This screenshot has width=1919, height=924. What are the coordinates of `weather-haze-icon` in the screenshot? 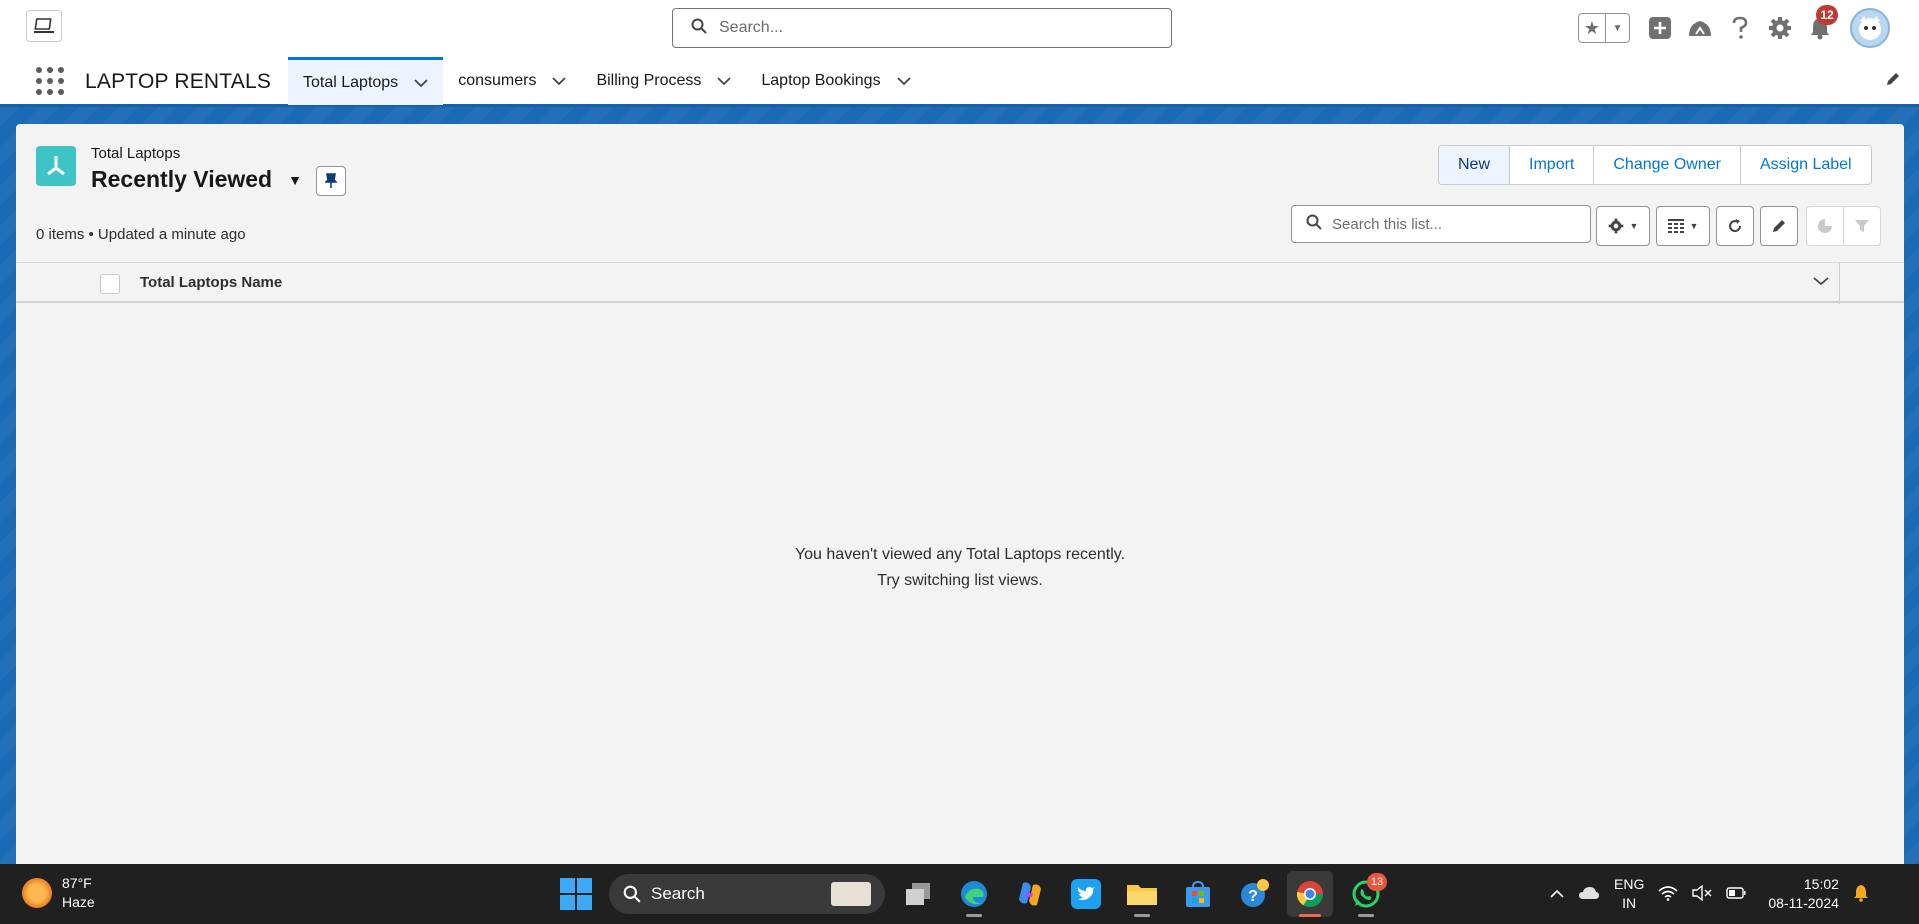 It's located at (37, 893).